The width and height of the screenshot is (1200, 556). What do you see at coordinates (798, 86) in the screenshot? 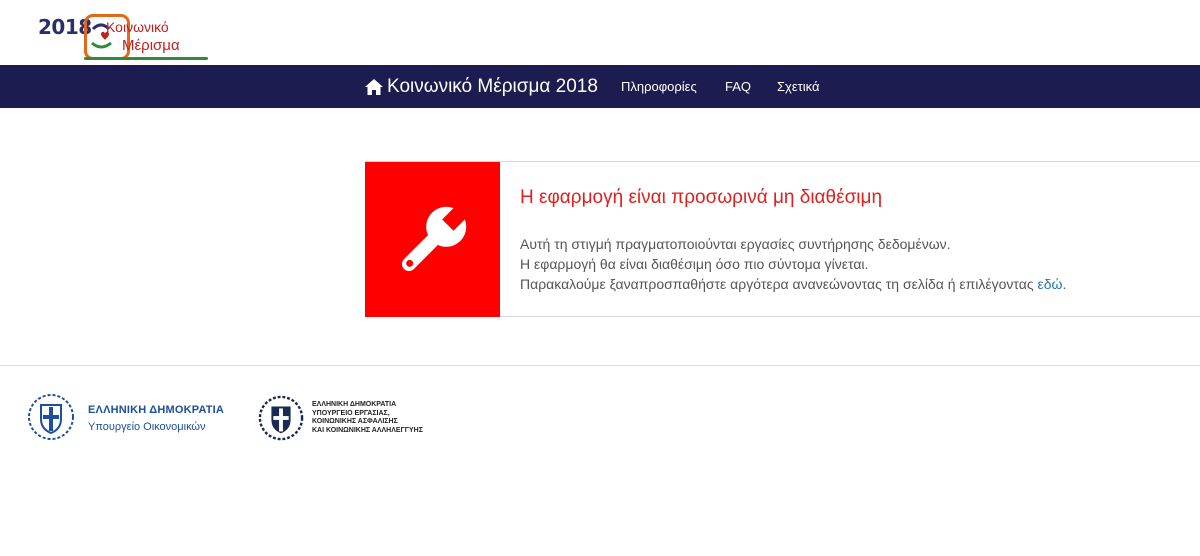
I see `nav-link-about: Σχετικά` at bounding box center [798, 86].